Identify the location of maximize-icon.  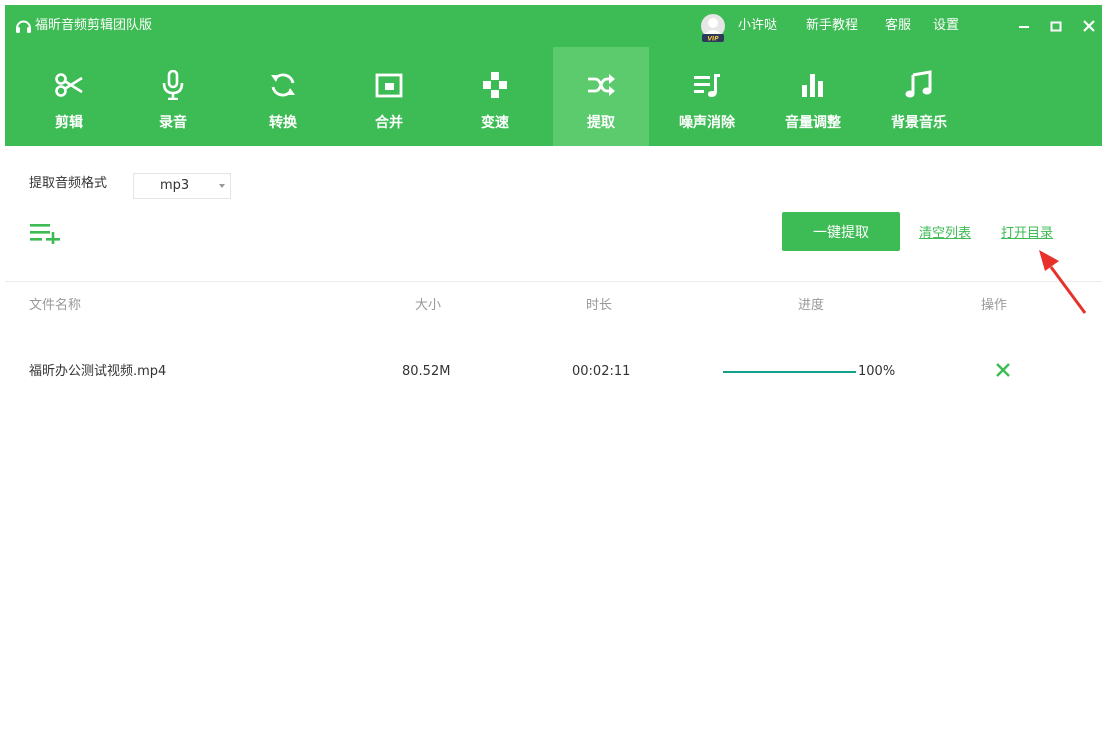
(1056, 26).